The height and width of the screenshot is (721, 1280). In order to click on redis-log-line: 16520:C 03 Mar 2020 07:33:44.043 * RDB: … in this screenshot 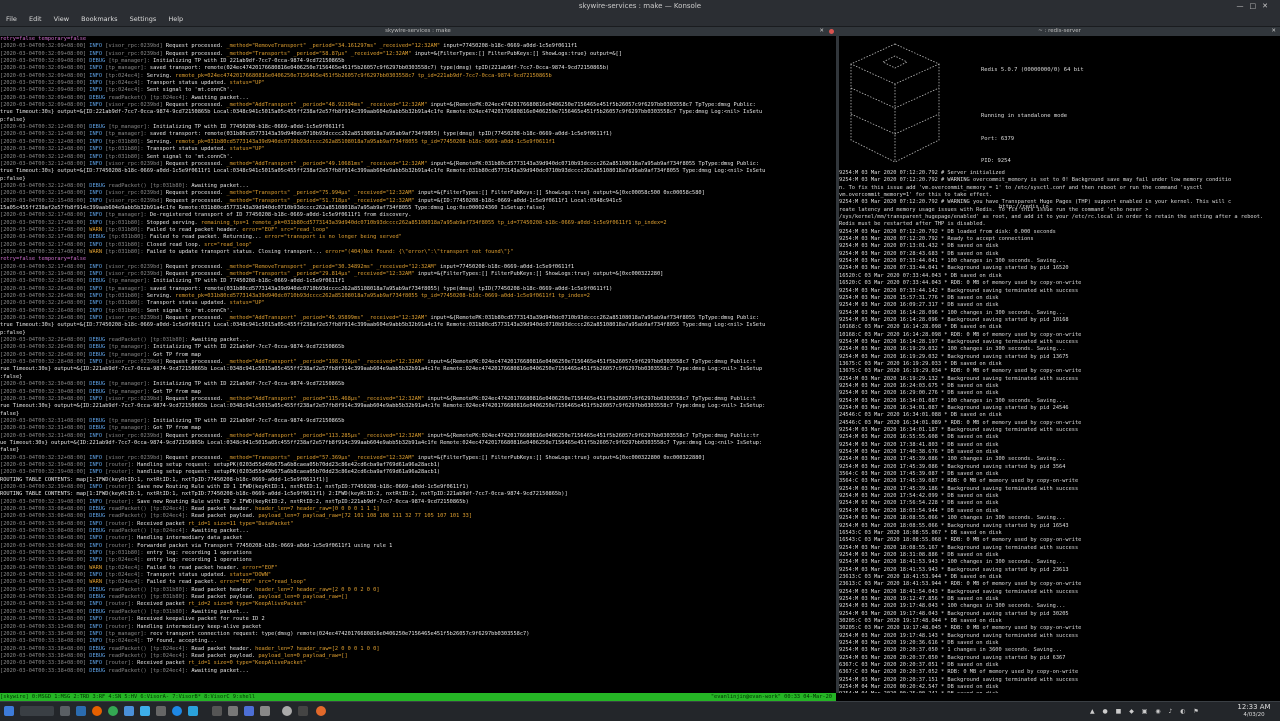, I will do `click(960, 283)`.